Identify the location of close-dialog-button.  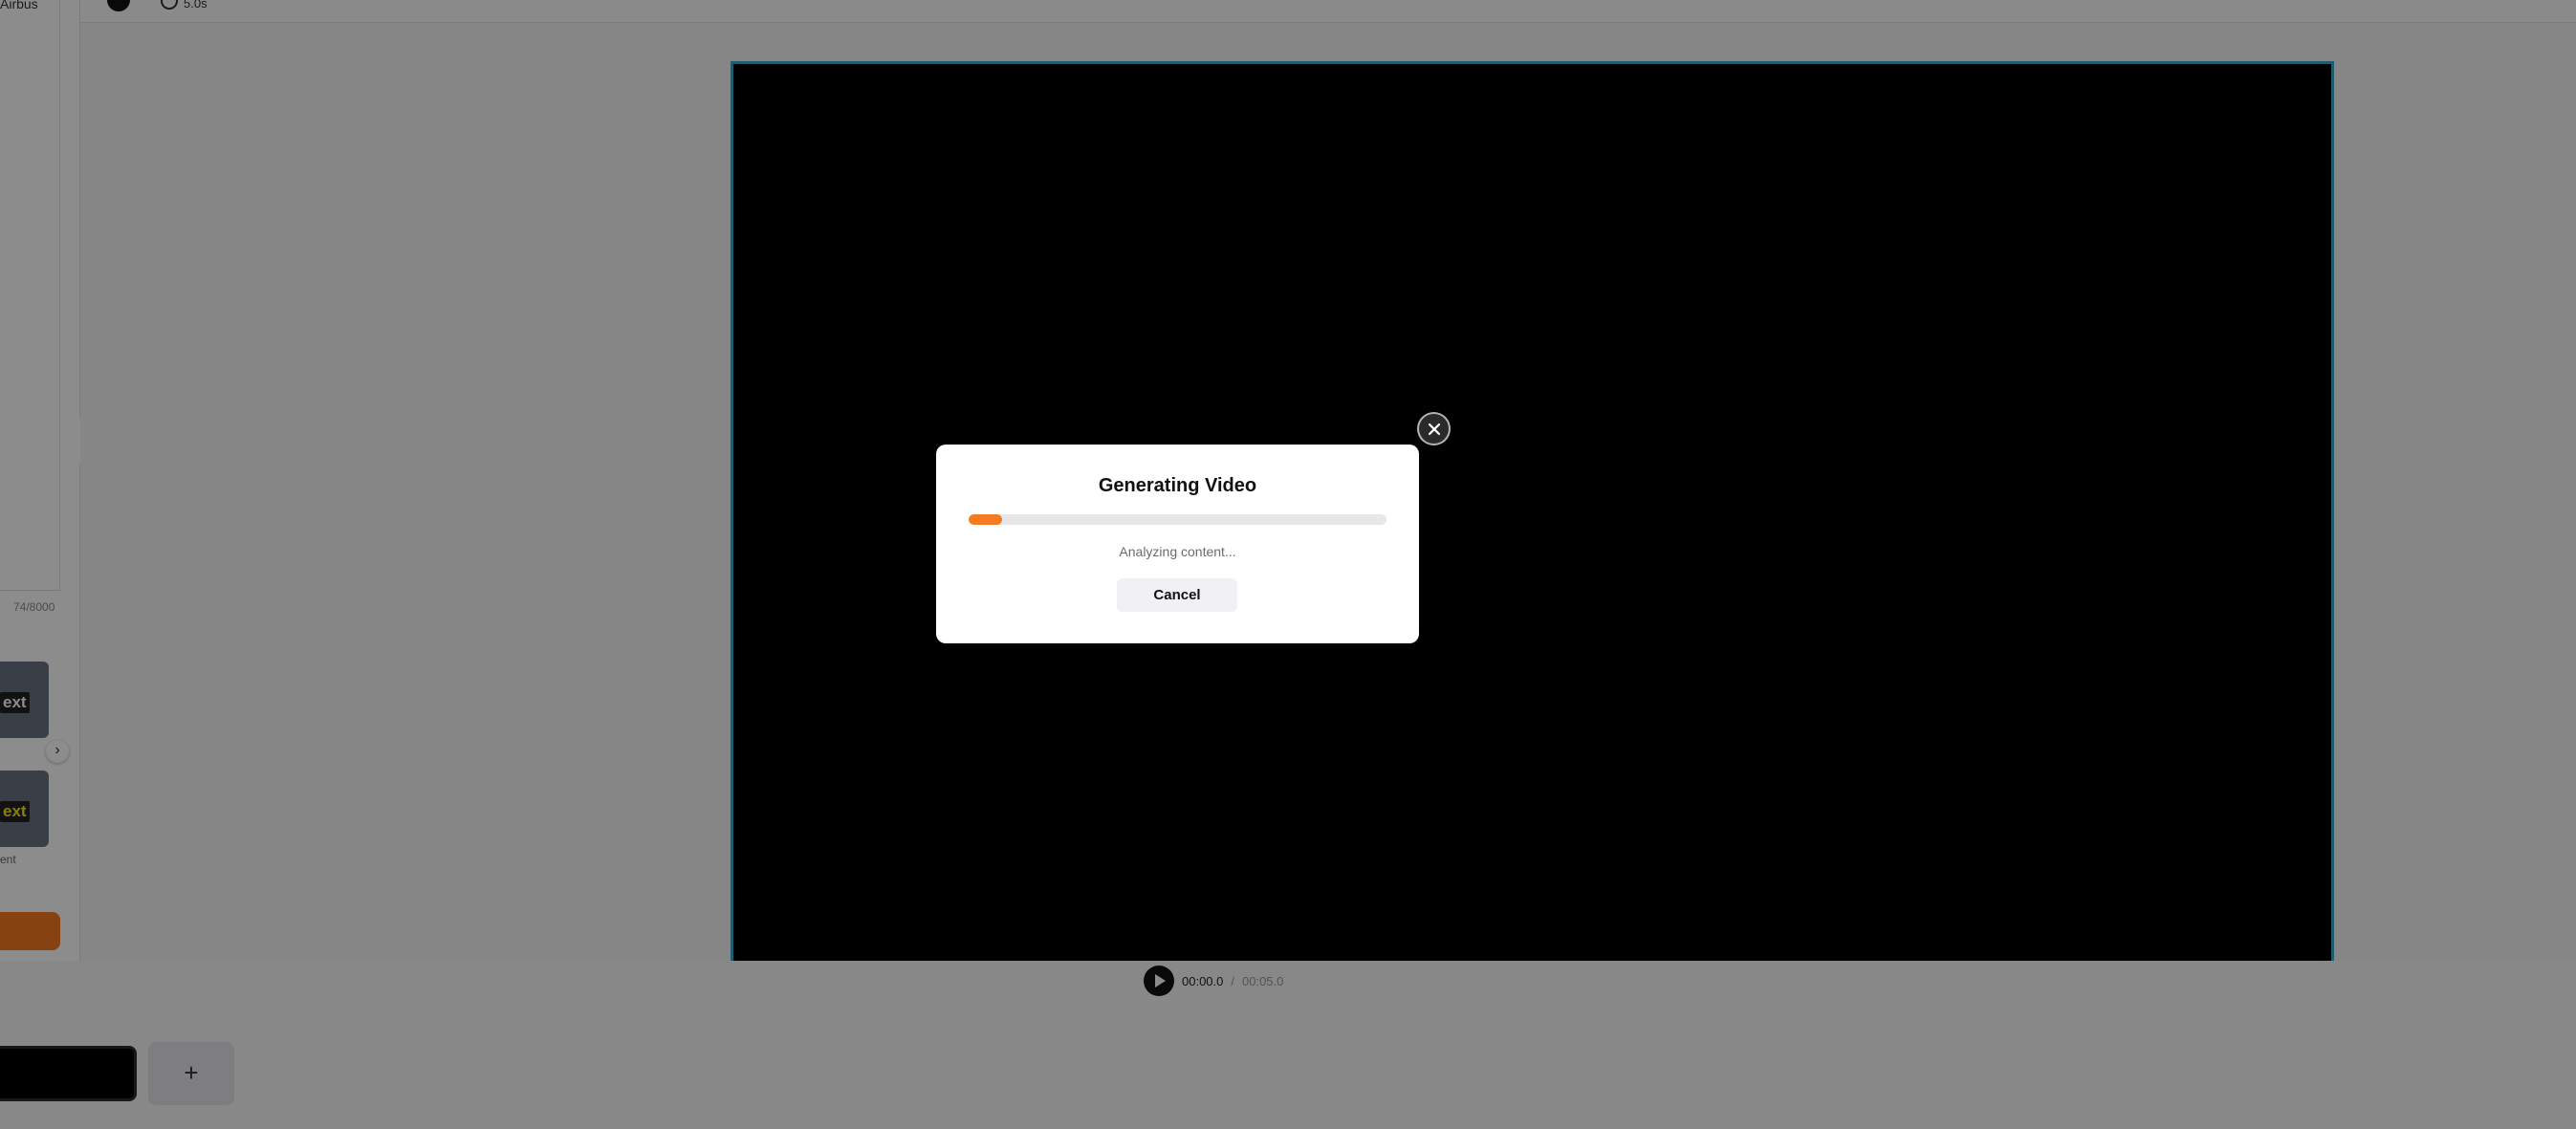
(1434, 429).